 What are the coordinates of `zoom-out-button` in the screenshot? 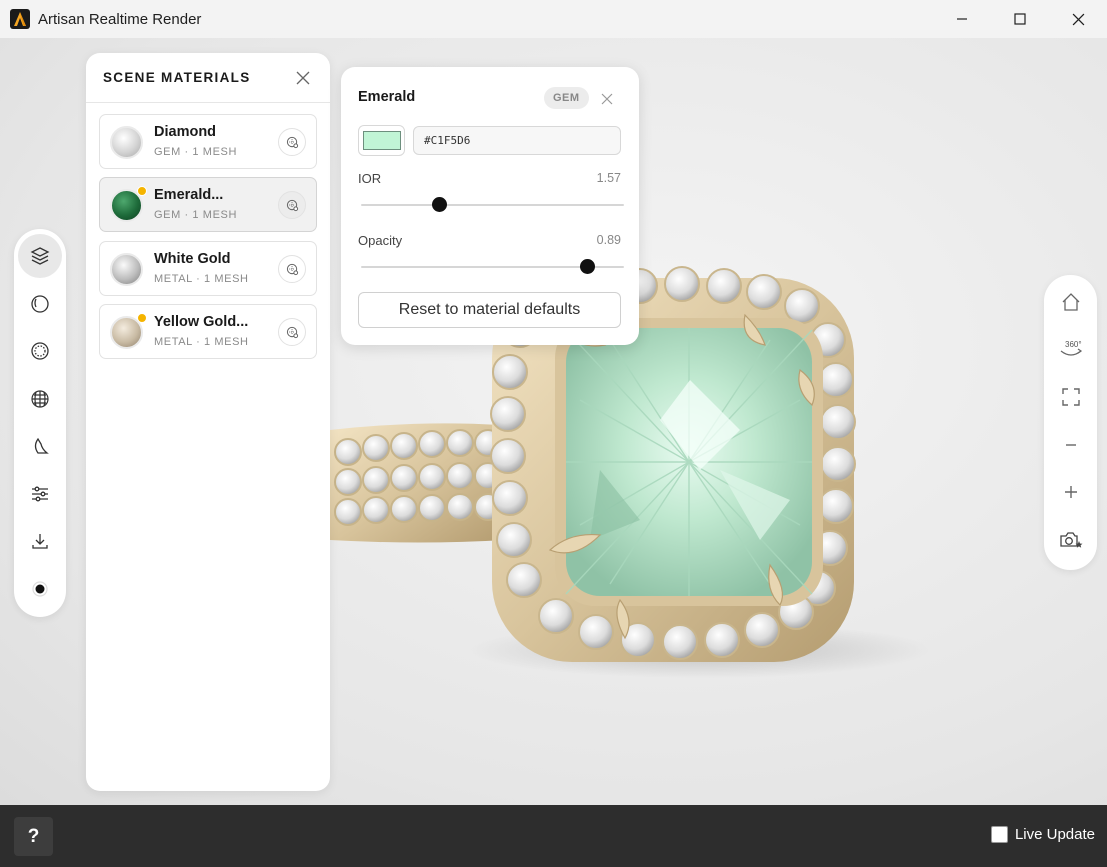 It's located at (1070, 445).